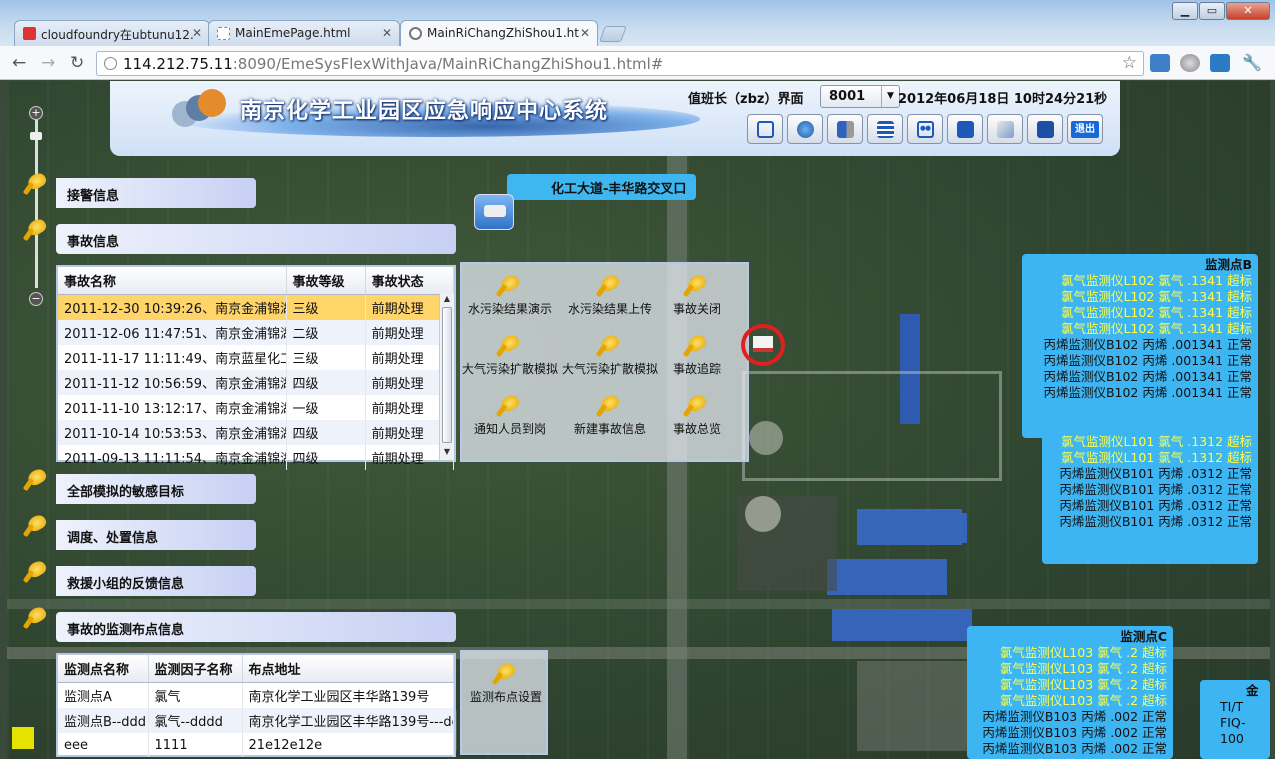 Image resolution: width=1275 pixels, height=759 pixels. What do you see at coordinates (447, 453) in the screenshot?
I see `scroll-down-icon: ▼` at bounding box center [447, 453].